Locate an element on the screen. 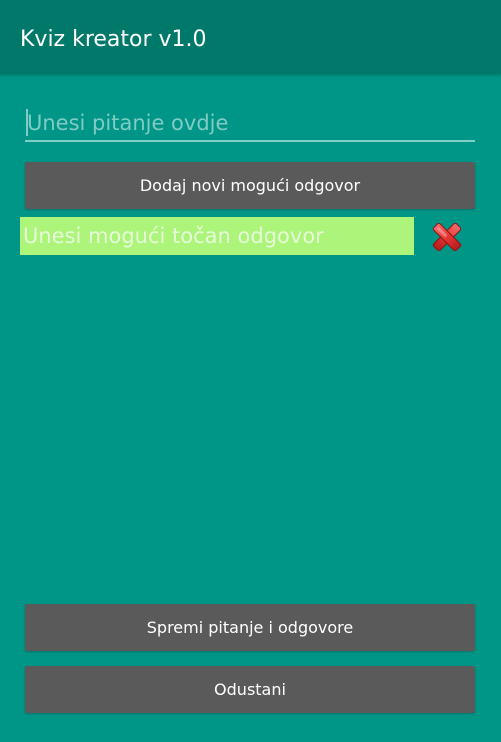  question-input is located at coordinates (250, 124).